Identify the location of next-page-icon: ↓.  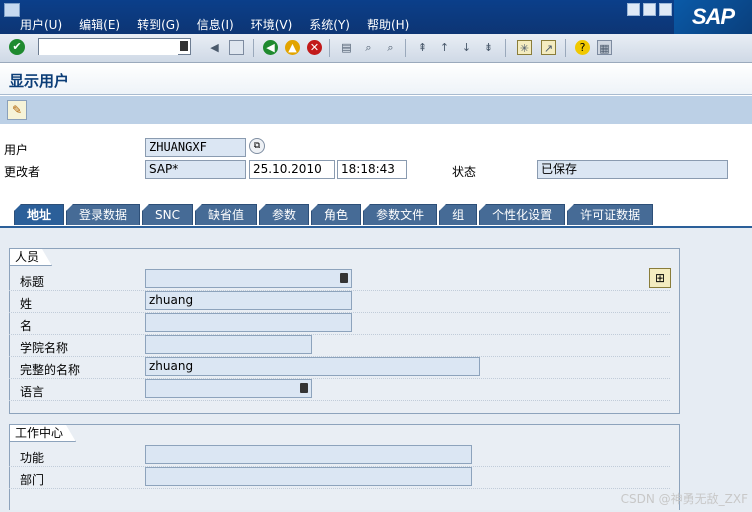
(466, 47).